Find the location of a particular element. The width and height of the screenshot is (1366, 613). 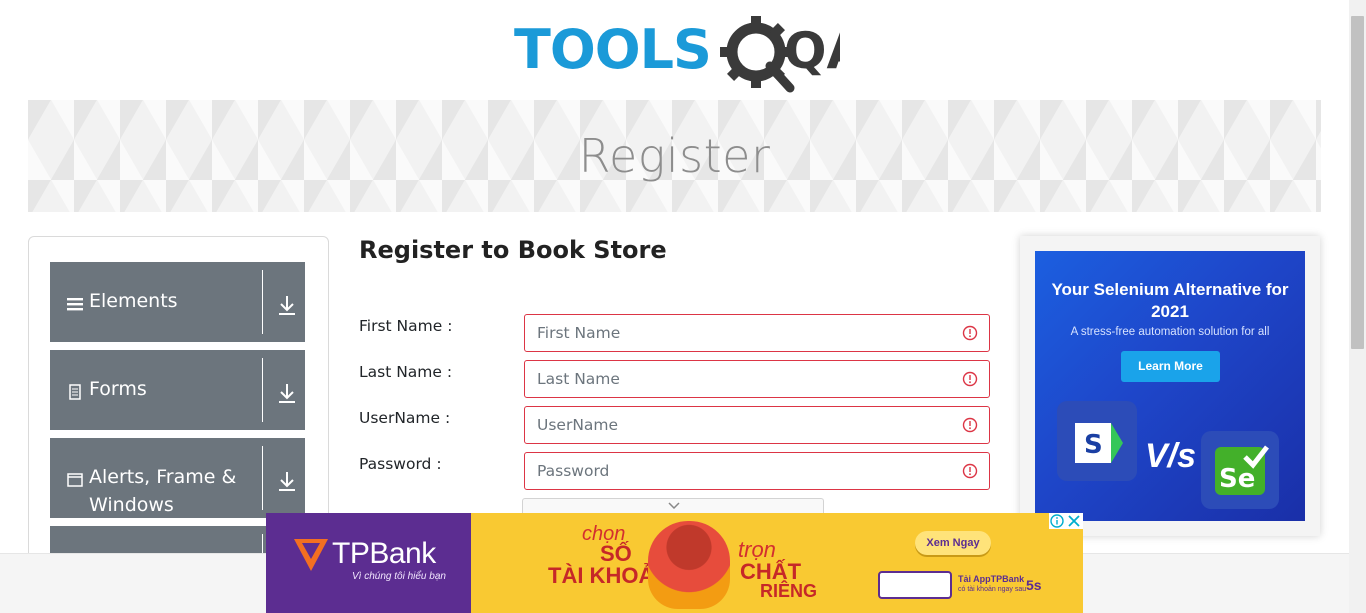

selenium-logo-icon: Se is located at coordinates (1240, 470).